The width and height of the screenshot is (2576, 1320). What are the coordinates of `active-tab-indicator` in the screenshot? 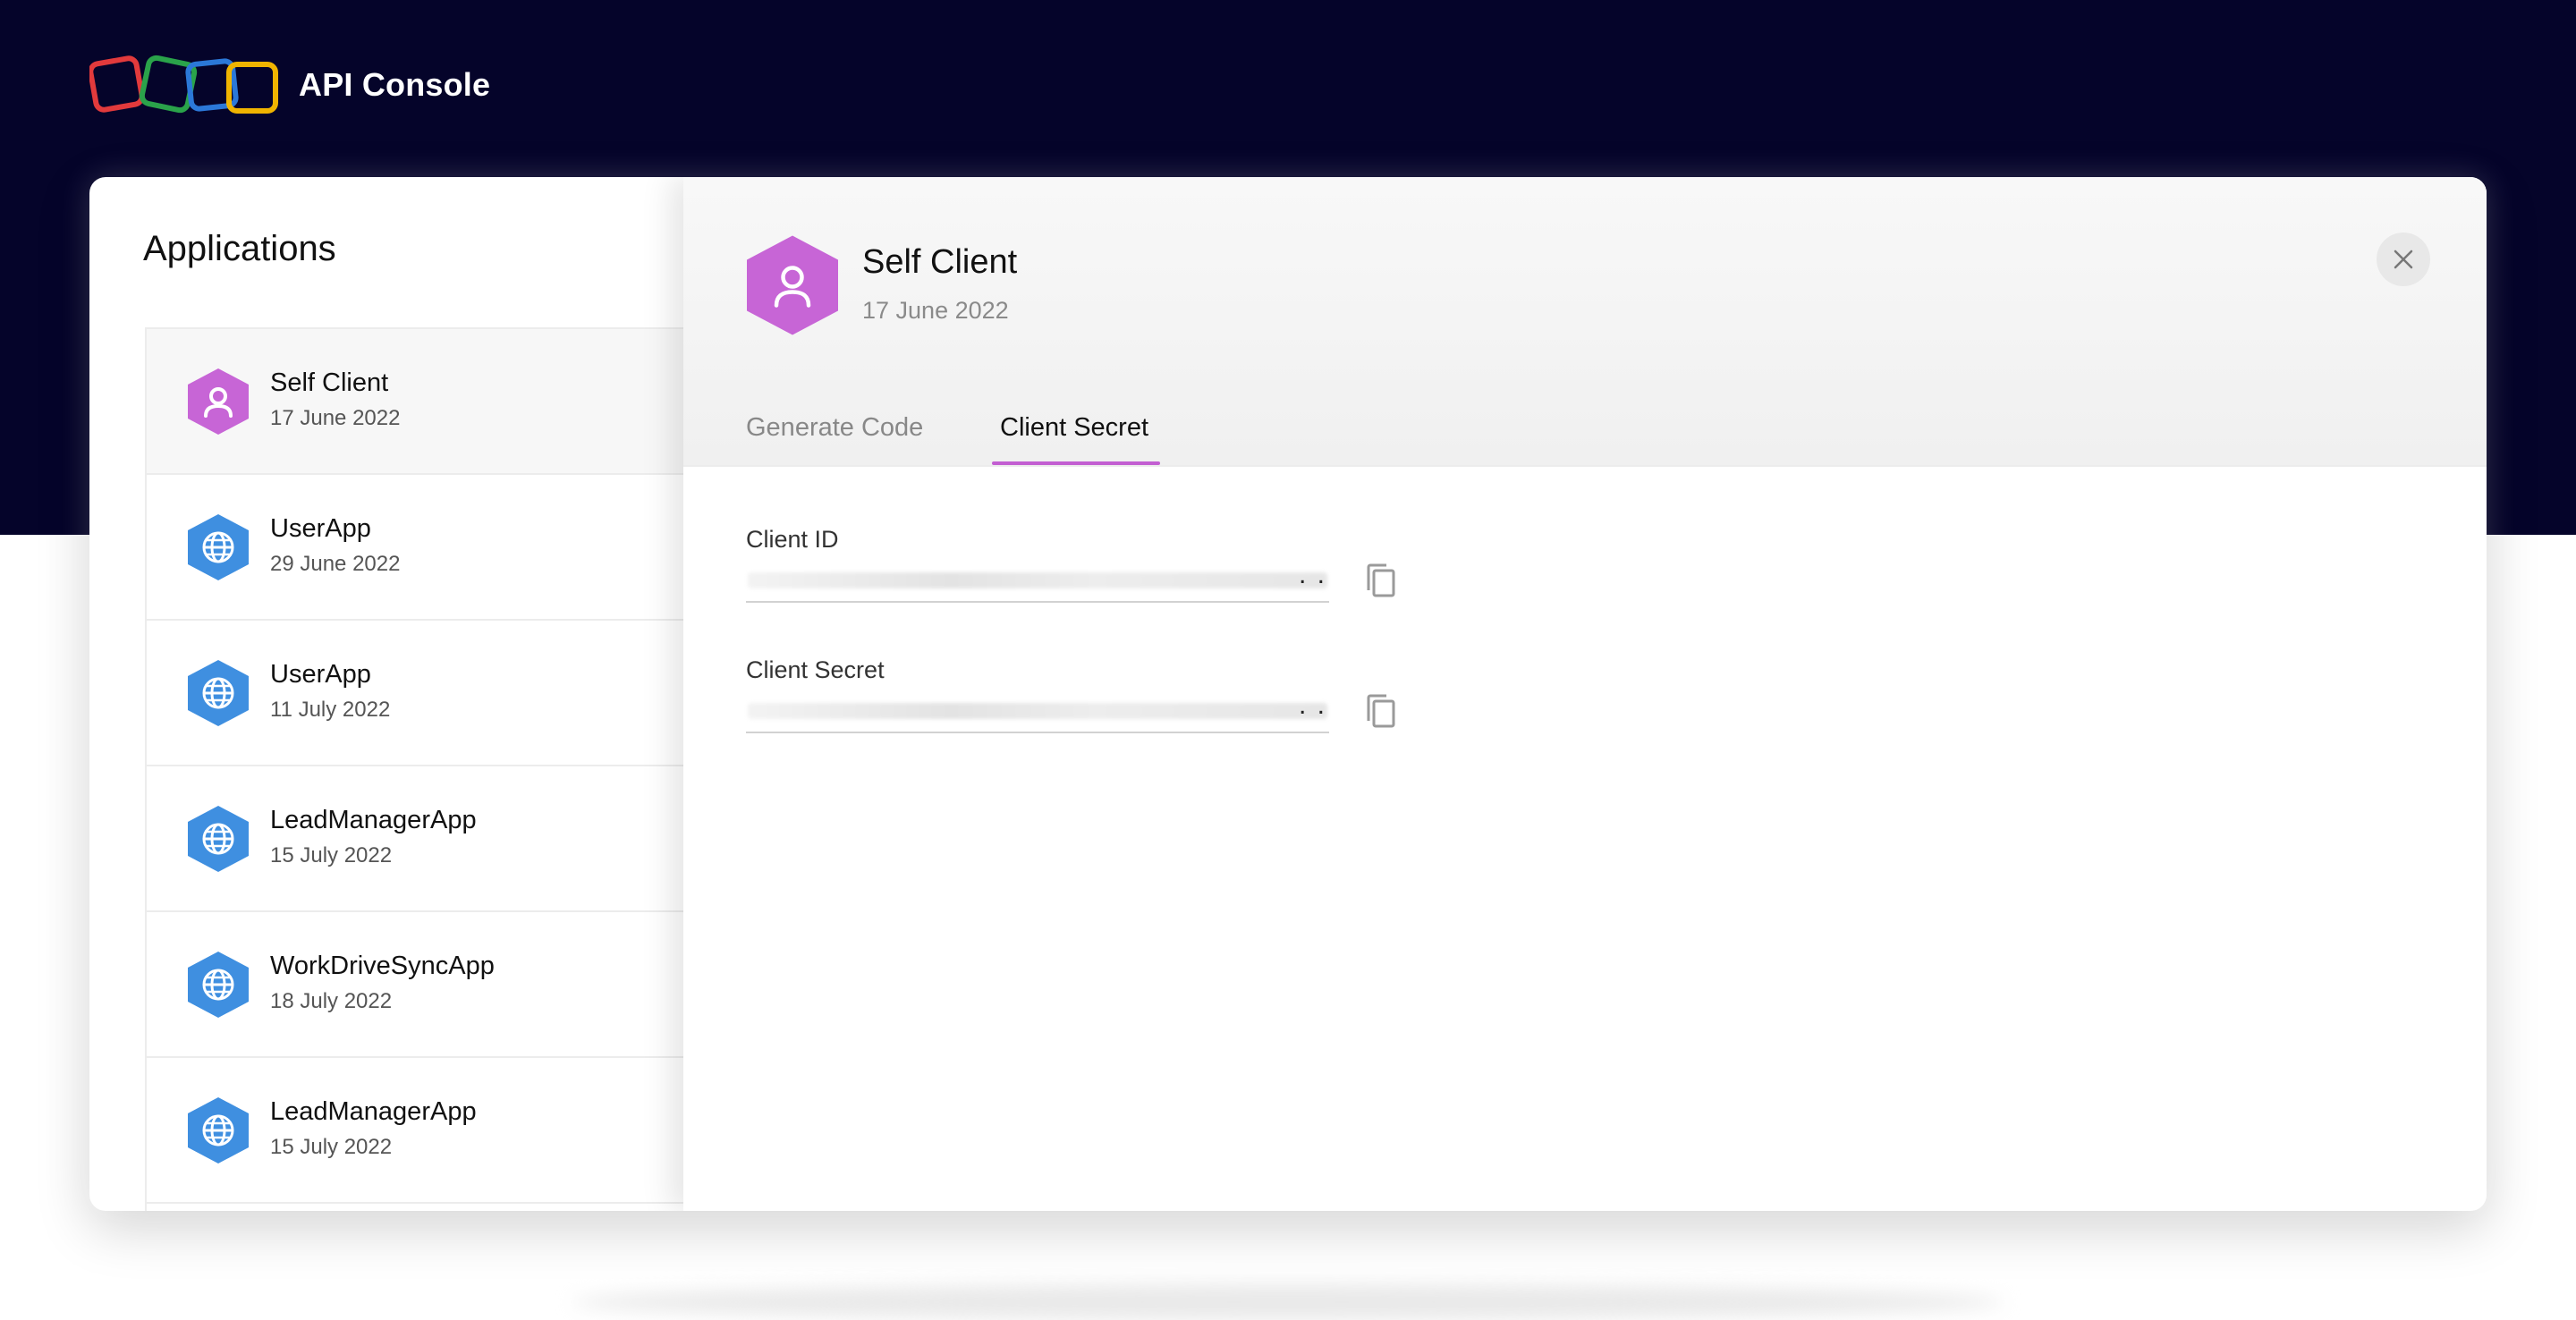 It's located at (1076, 463).